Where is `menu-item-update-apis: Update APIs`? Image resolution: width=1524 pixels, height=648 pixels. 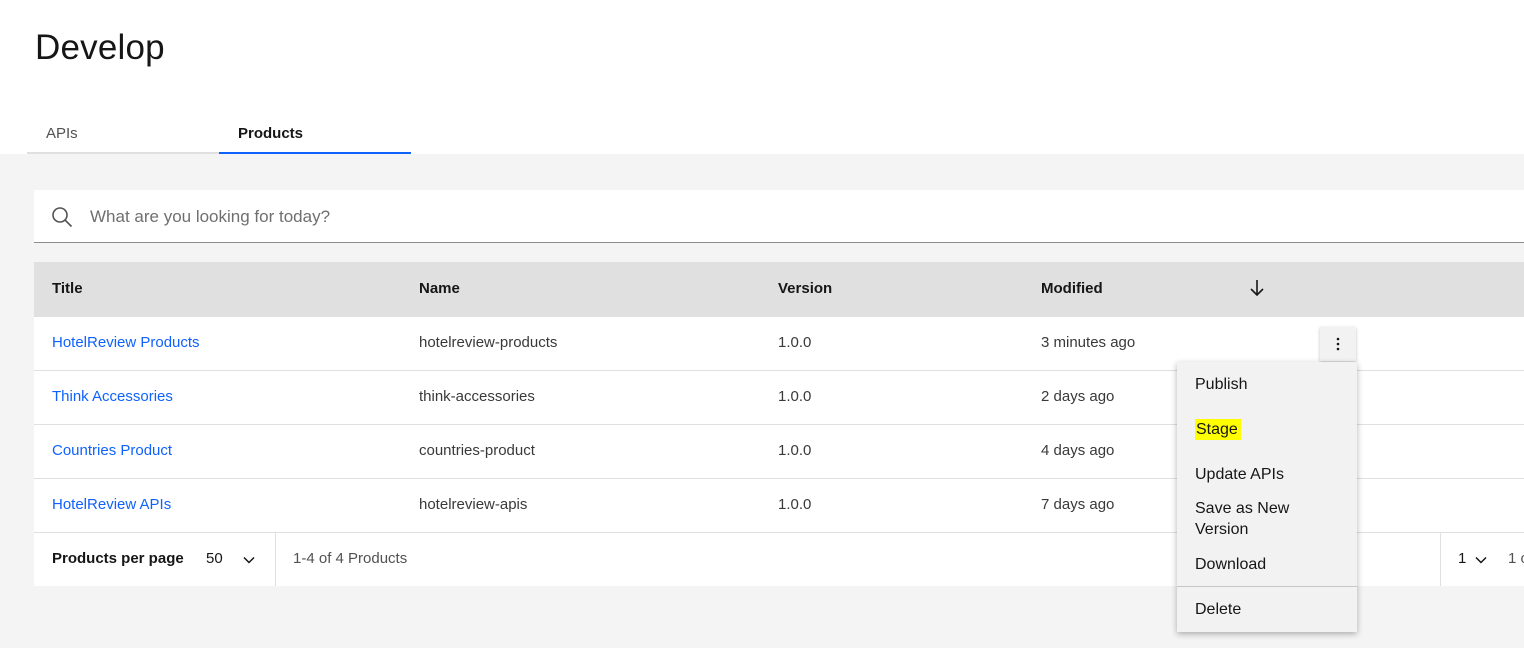
menu-item-update-apis: Update APIs is located at coordinates (1239, 474).